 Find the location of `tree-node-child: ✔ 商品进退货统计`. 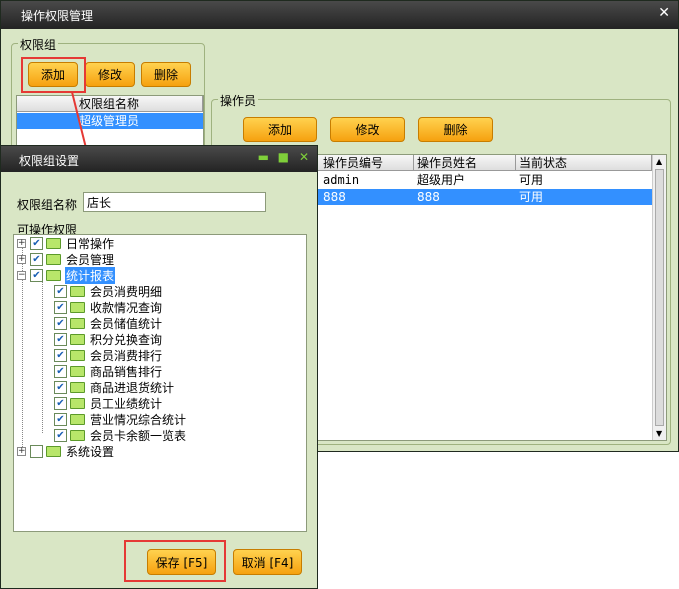

tree-node-child: ✔ 商品进退货统计 is located at coordinates (114, 387).